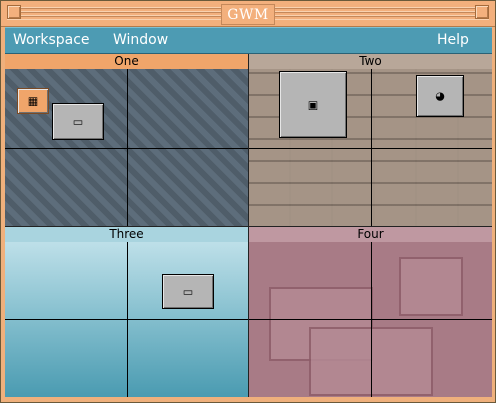  I want to click on mini-window-one-b: ▭, so click(78, 121).